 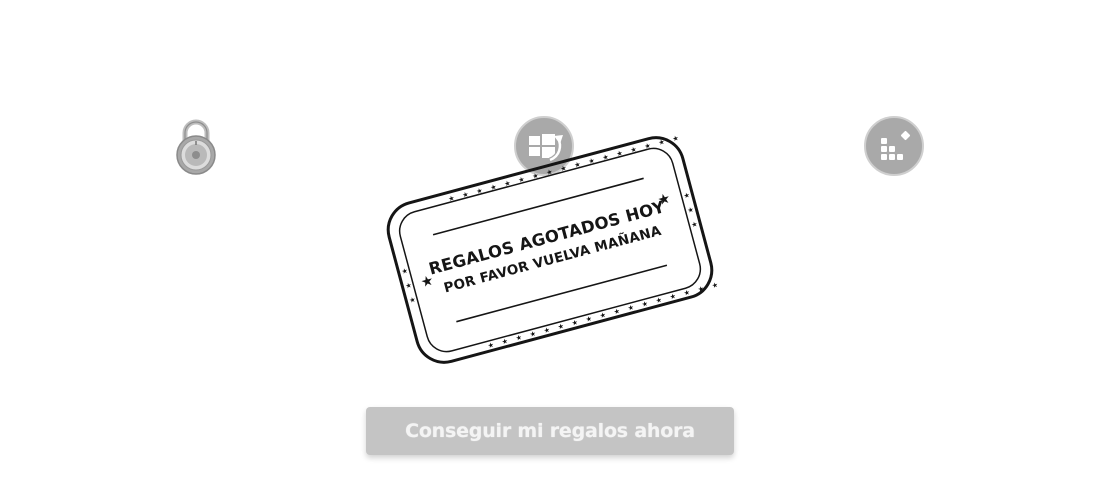 I want to click on lock-icon, so click(x=196, y=146).